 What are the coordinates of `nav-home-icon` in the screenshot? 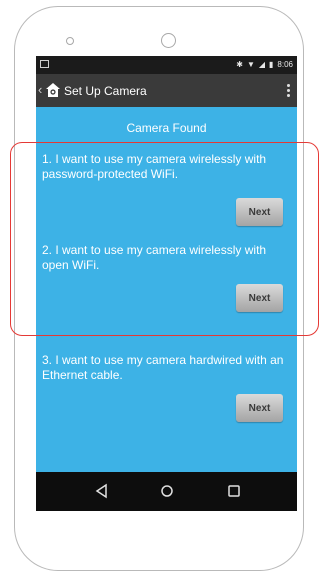 It's located at (167, 491).